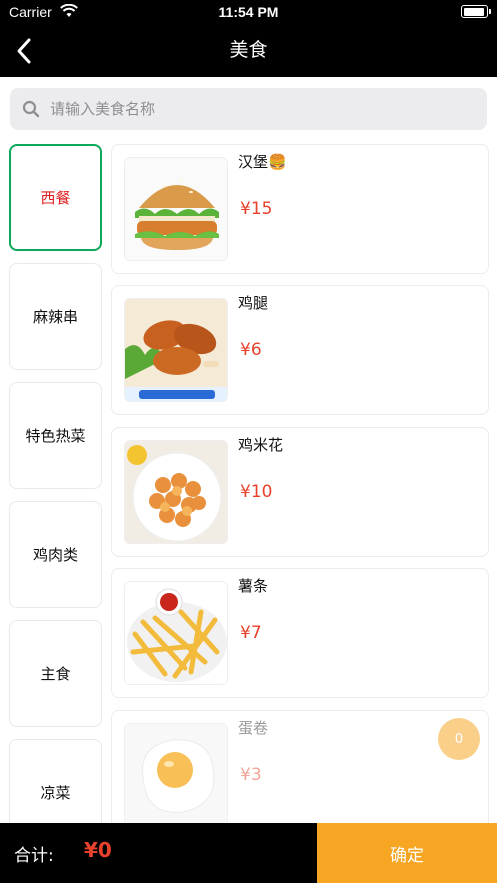  I want to click on product-card: 蛋卷 ¥3, so click(300, 775).